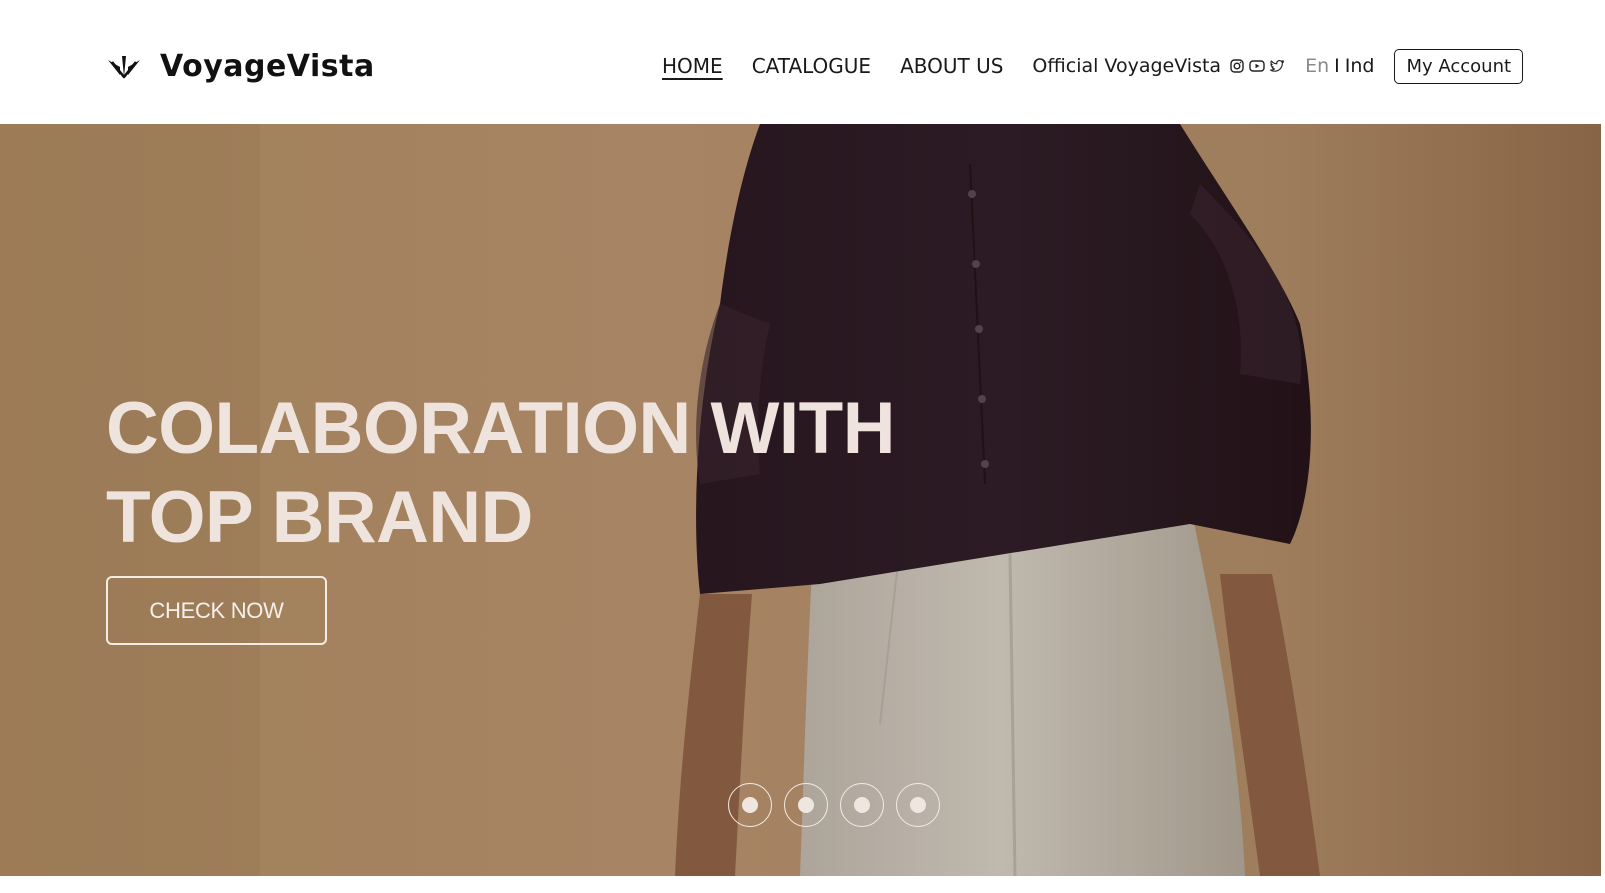 The height and width of the screenshot is (893, 1605). Describe the element at coordinates (1459, 66) in the screenshot. I see `my-account-button: My Account` at that location.